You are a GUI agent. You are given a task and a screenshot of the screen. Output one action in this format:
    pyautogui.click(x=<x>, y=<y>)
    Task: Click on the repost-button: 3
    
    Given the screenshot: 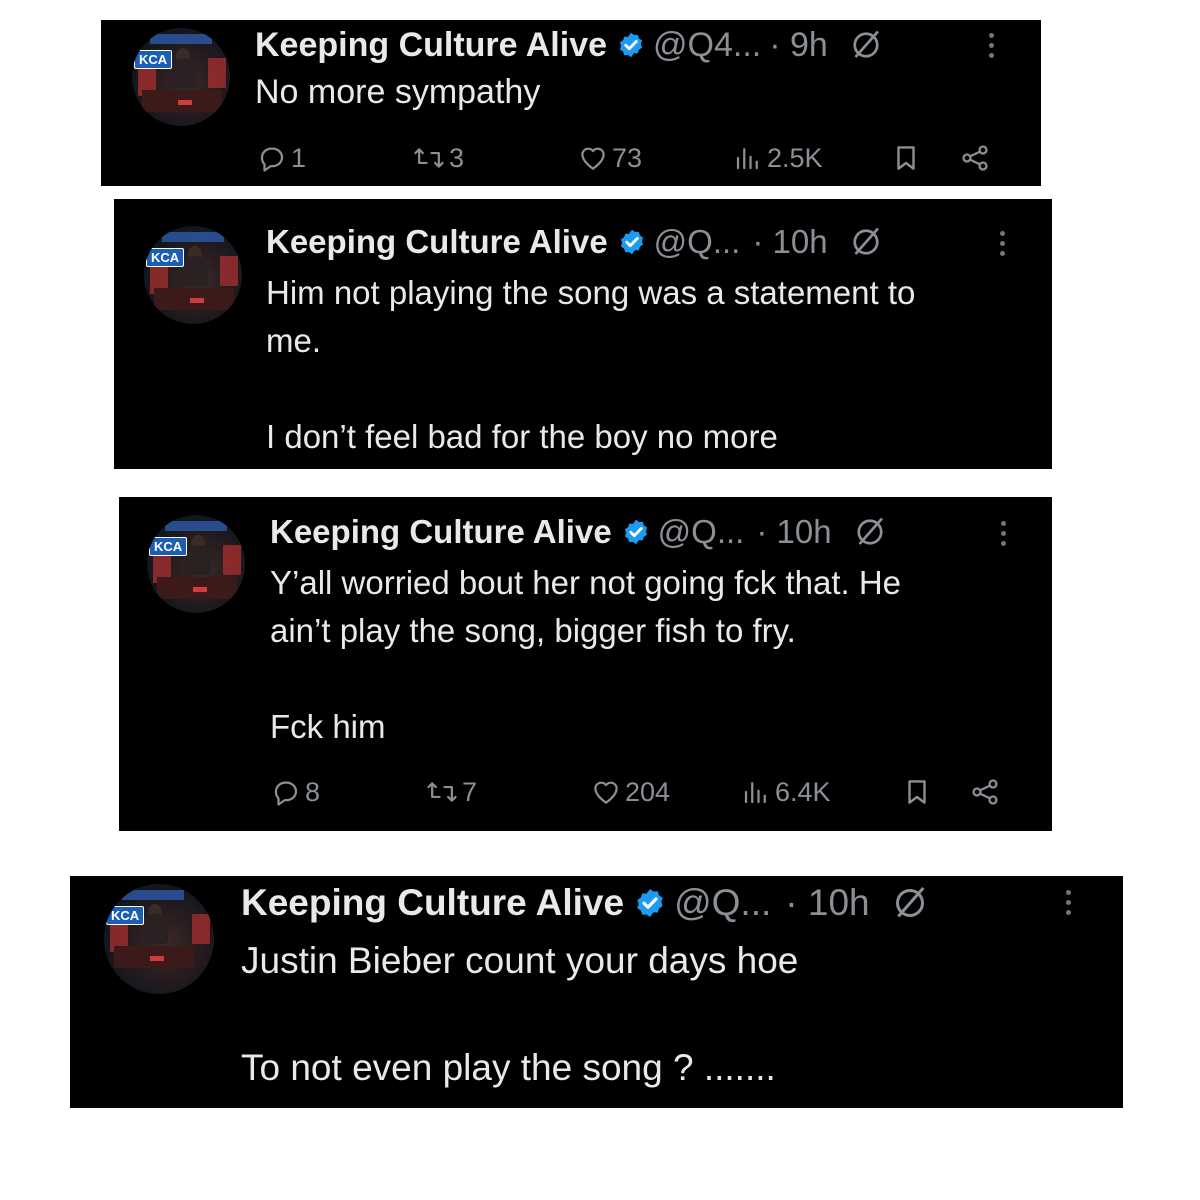 What is the action you would take?
    pyautogui.click(x=438, y=158)
    